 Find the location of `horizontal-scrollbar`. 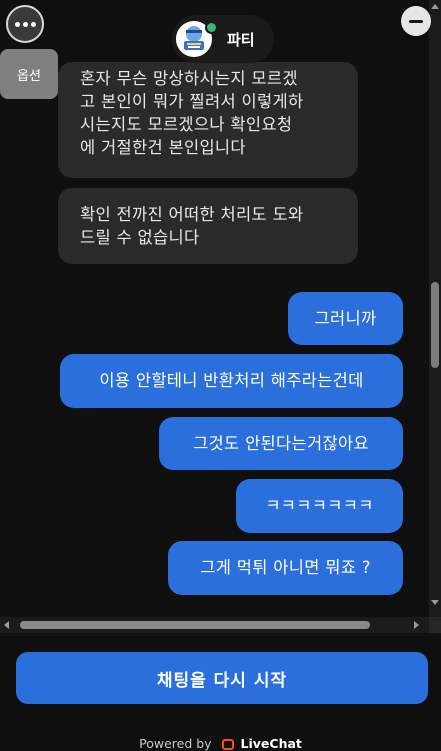

horizontal-scrollbar is located at coordinates (220, 625).